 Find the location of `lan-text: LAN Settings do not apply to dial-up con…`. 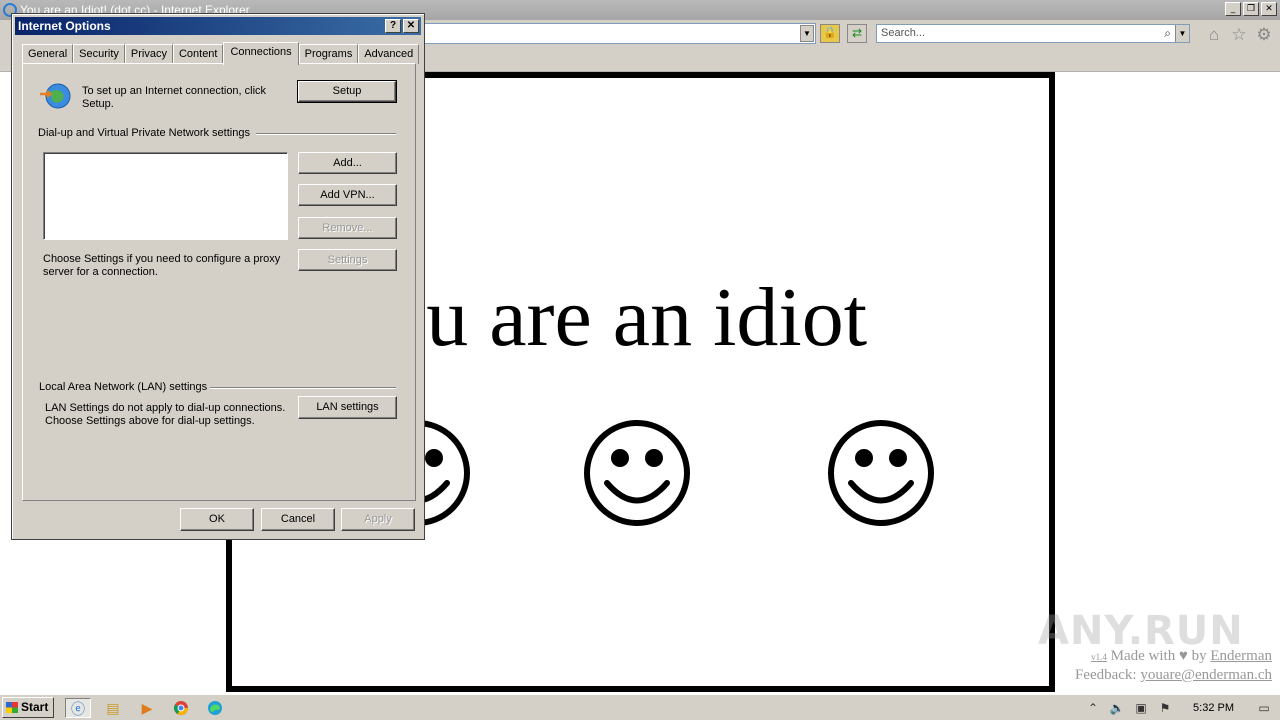

lan-text: LAN Settings do not apply to dial-up con… is located at coordinates (165, 414).